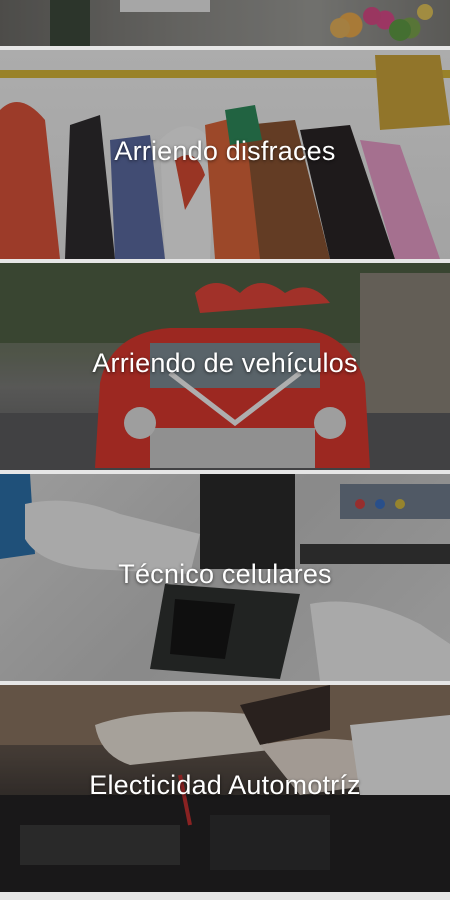 This screenshot has width=450, height=900. Describe the element at coordinates (225, 785) in the screenshot. I see `service-title: Electicidad Automotríz` at that location.